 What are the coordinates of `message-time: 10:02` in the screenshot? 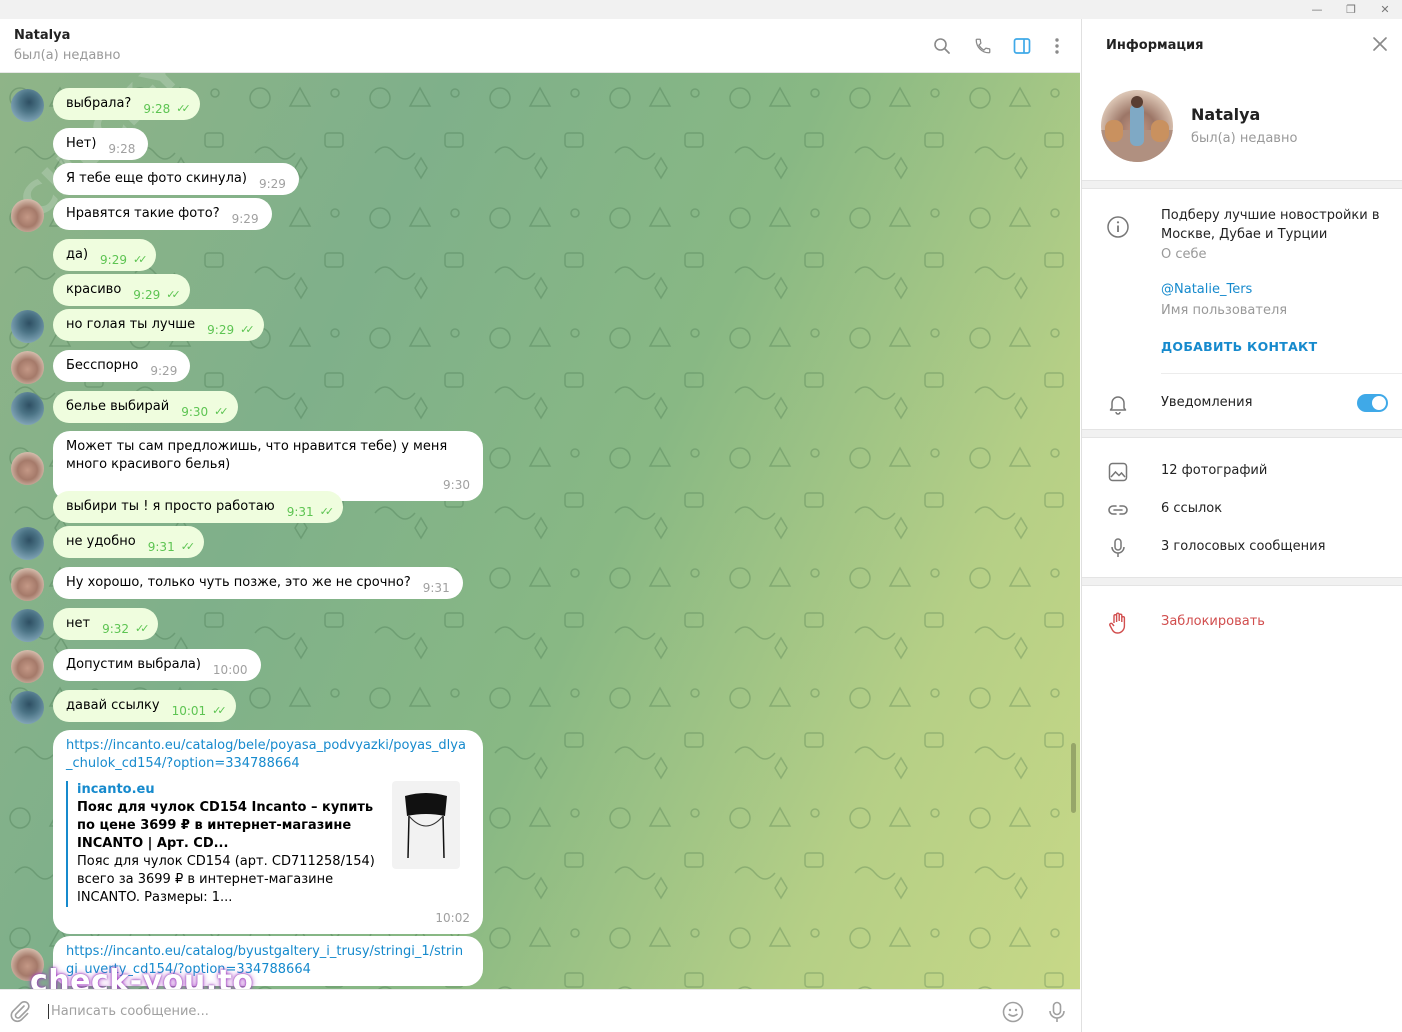 It's located at (452, 918).